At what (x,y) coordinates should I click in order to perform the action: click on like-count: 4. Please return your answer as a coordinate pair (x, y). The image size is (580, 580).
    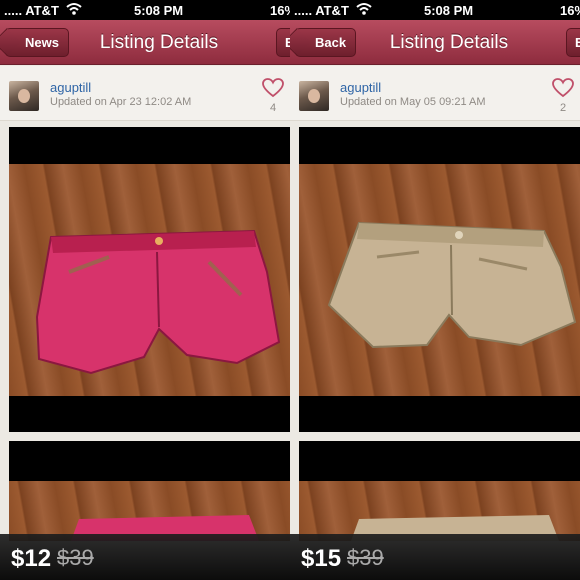
    Looking at the image, I should click on (273, 108).